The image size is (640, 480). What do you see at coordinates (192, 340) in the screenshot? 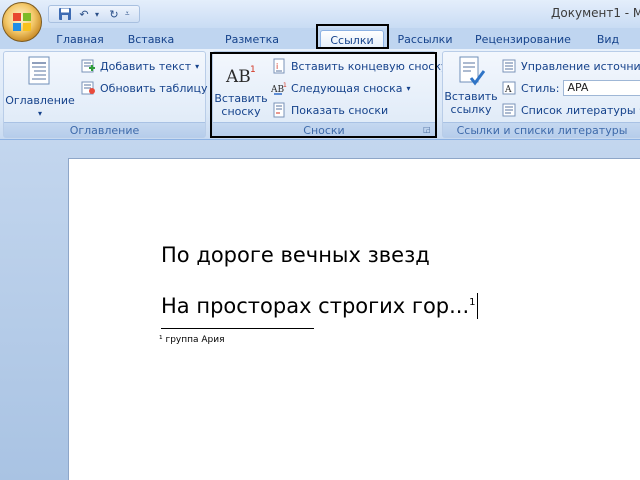
I see `footnote-text: ¹ группа Ария` at bounding box center [192, 340].